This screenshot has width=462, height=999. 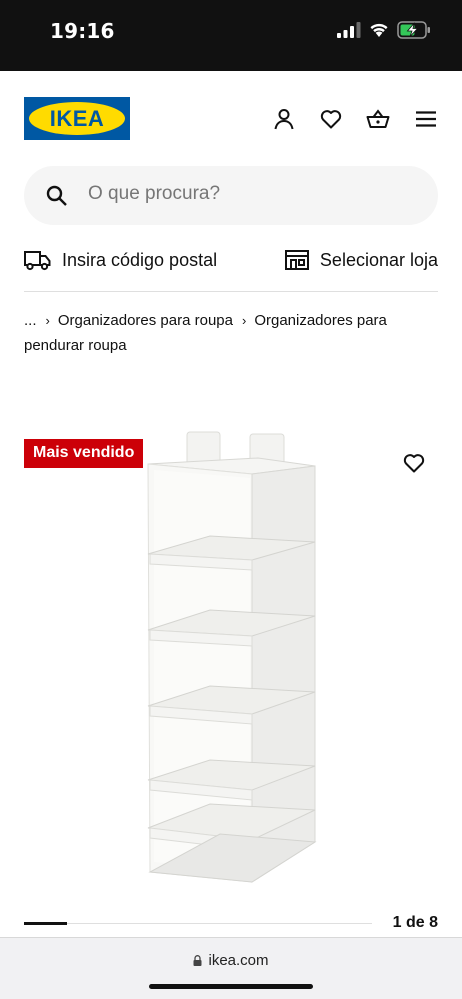 What do you see at coordinates (415, 922) in the screenshot?
I see `carousel-counter: 1 de 8` at bounding box center [415, 922].